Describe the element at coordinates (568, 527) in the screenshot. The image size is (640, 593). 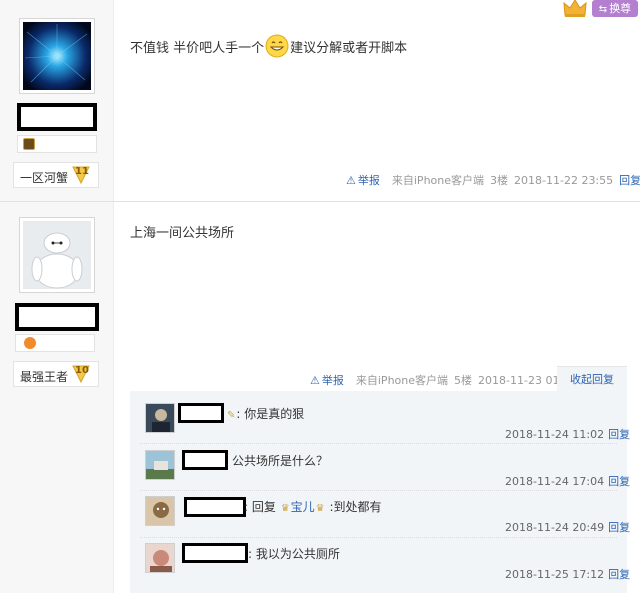
I see `reply-meta: 2018-11-24 20:49 回复` at that location.